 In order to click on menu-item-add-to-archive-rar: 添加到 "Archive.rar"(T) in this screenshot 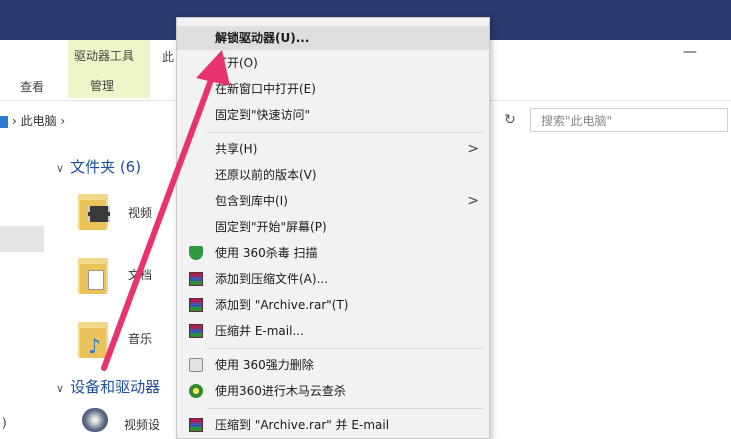, I will do `click(333, 305)`.